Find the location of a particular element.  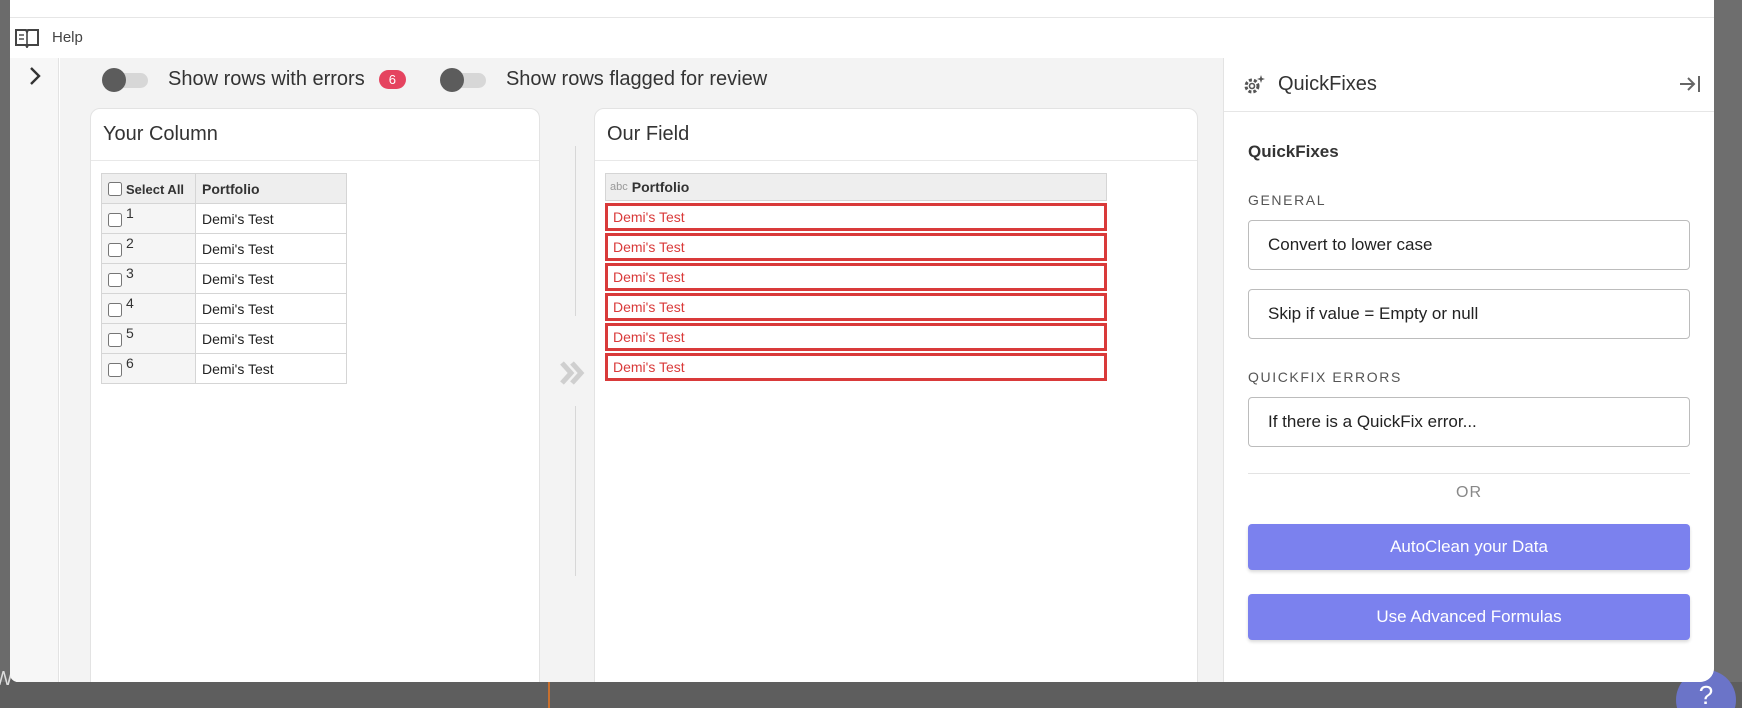

row-select-cell: 6 is located at coordinates (148, 368).